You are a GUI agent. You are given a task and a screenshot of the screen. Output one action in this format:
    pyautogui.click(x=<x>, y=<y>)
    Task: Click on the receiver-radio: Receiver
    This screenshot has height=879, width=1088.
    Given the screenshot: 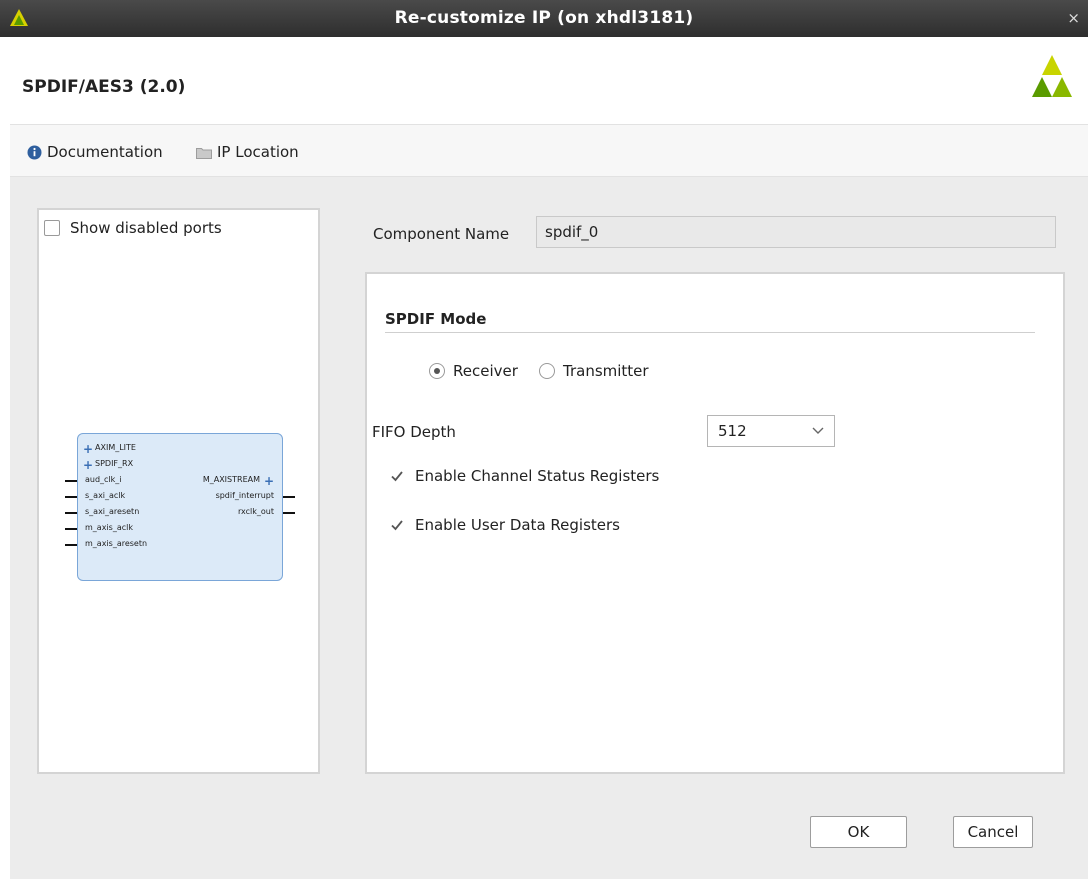 What is the action you would take?
    pyautogui.click(x=473, y=371)
    